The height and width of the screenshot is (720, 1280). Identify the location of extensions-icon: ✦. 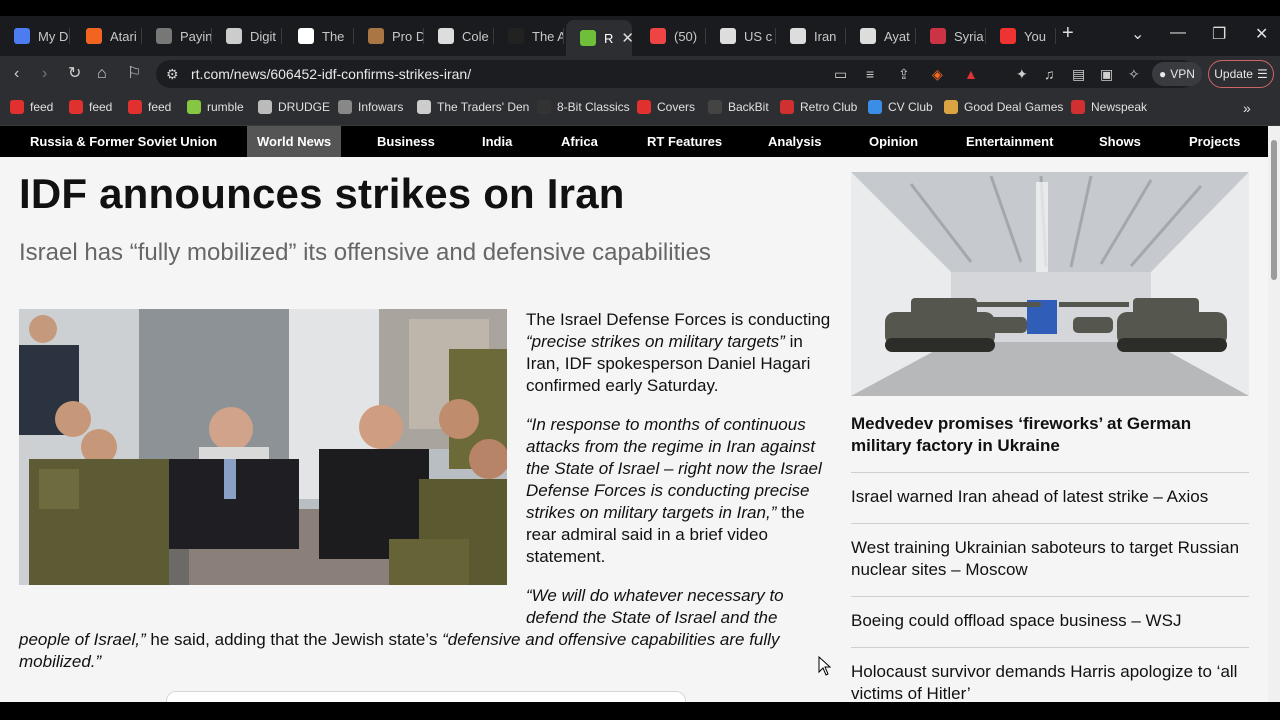
(1022, 74).